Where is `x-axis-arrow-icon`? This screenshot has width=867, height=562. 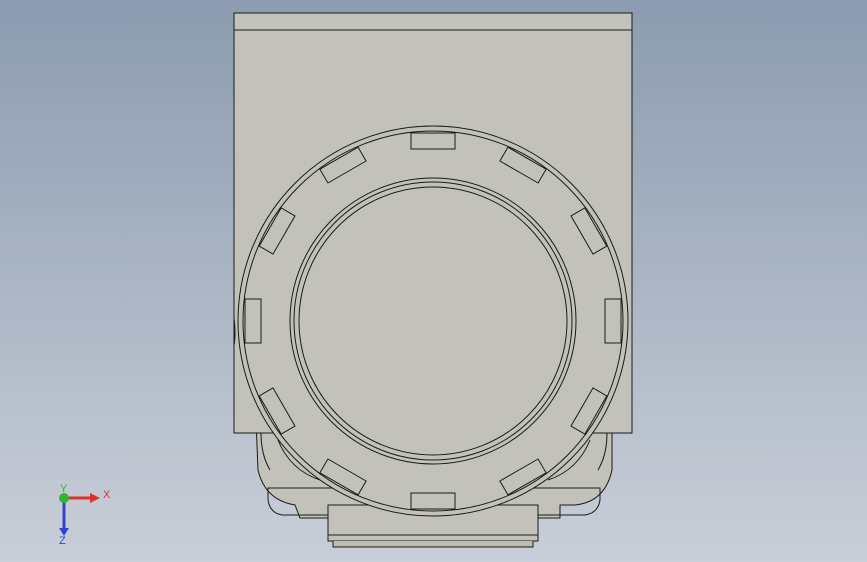 x-axis-arrow-icon is located at coordinates (95, 498).